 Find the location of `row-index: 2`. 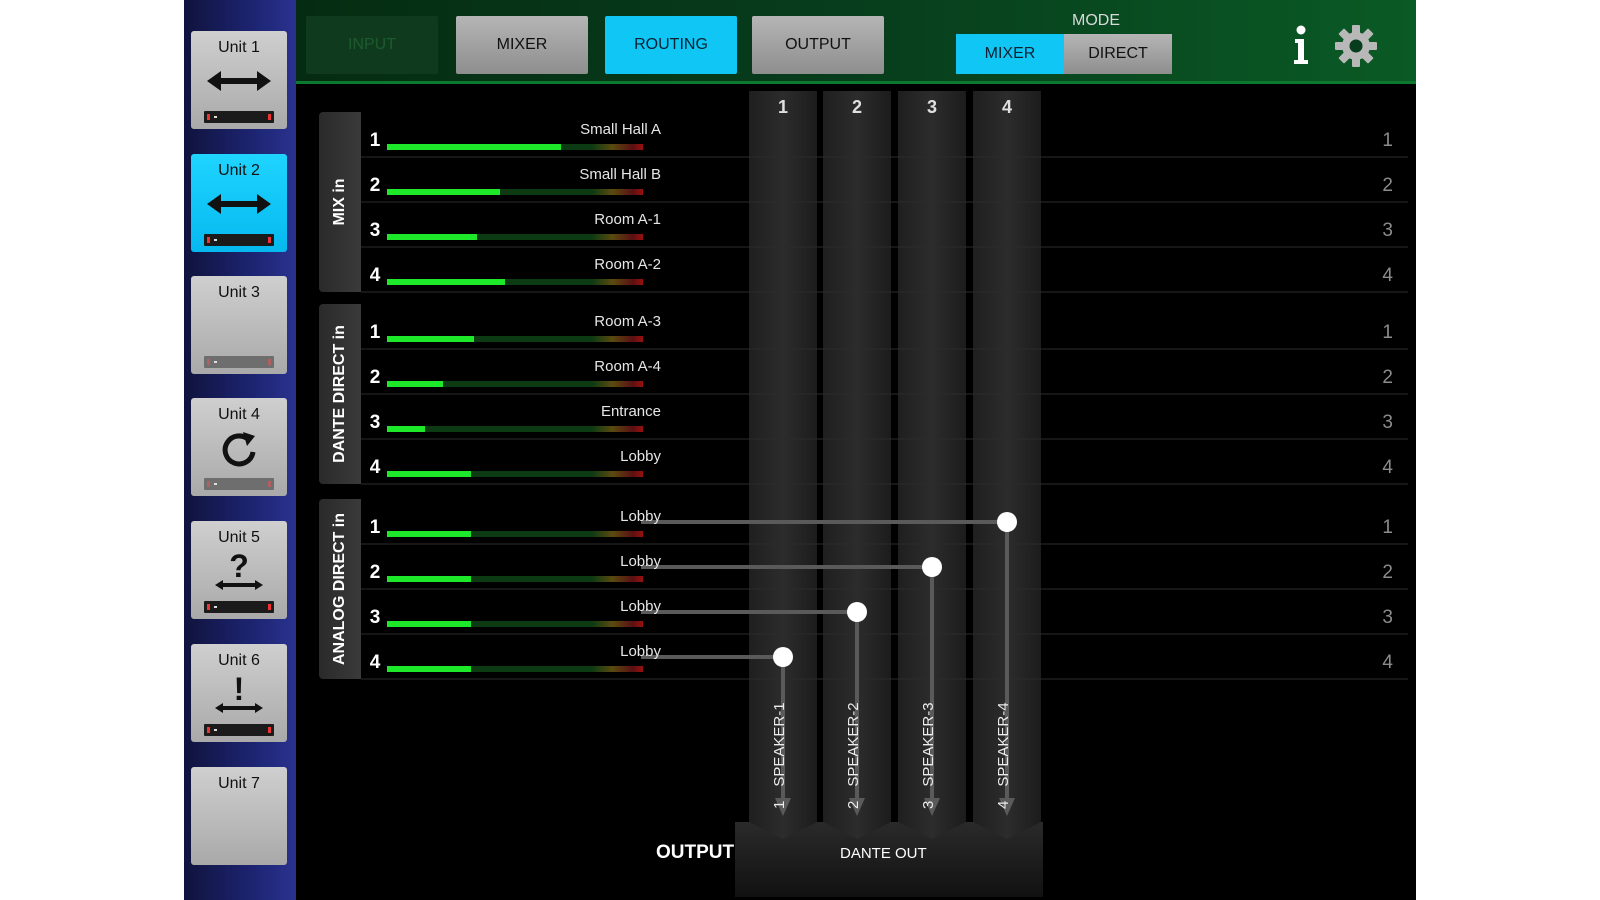

row-index: 2 is located at coordinates (1387, 185).